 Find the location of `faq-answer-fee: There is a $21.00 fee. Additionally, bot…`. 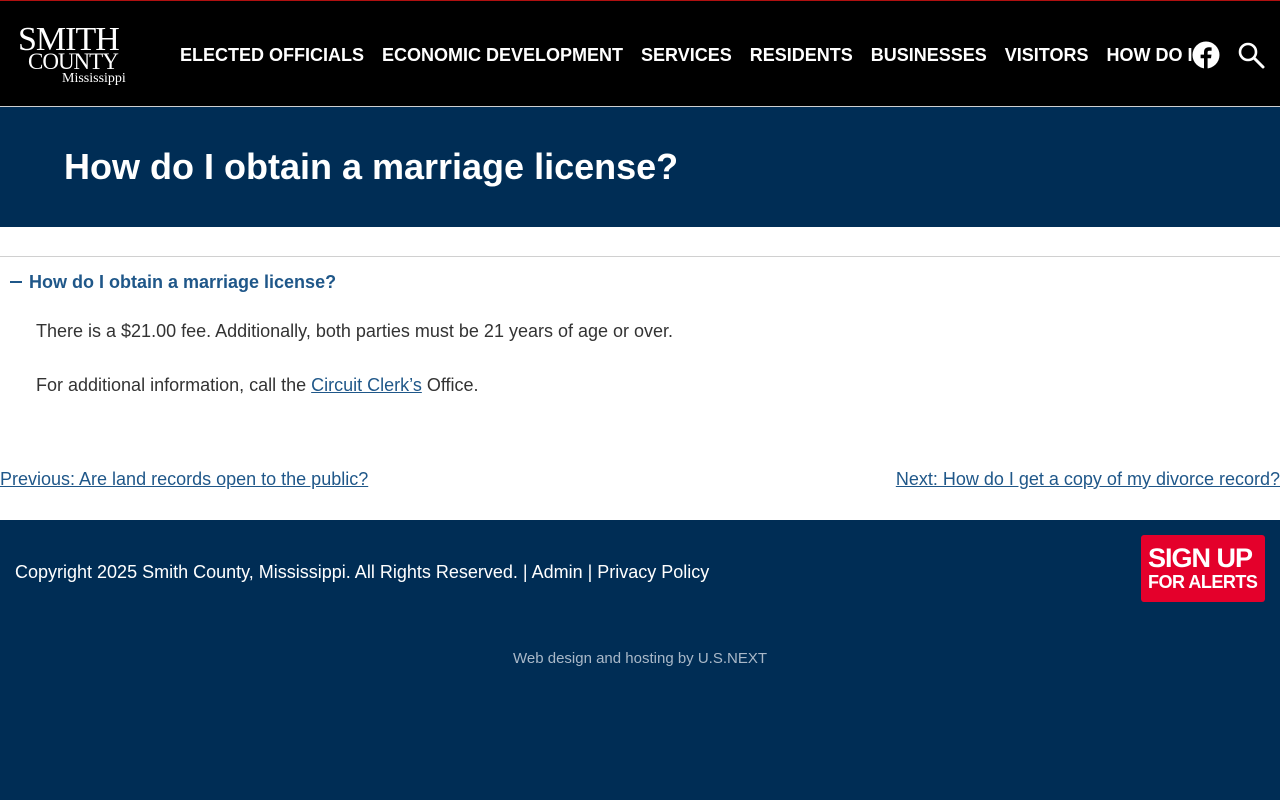

faq-answer-fee: There is a $21.00 fee. Additionally, bot… is located at coordinates (355, 331).